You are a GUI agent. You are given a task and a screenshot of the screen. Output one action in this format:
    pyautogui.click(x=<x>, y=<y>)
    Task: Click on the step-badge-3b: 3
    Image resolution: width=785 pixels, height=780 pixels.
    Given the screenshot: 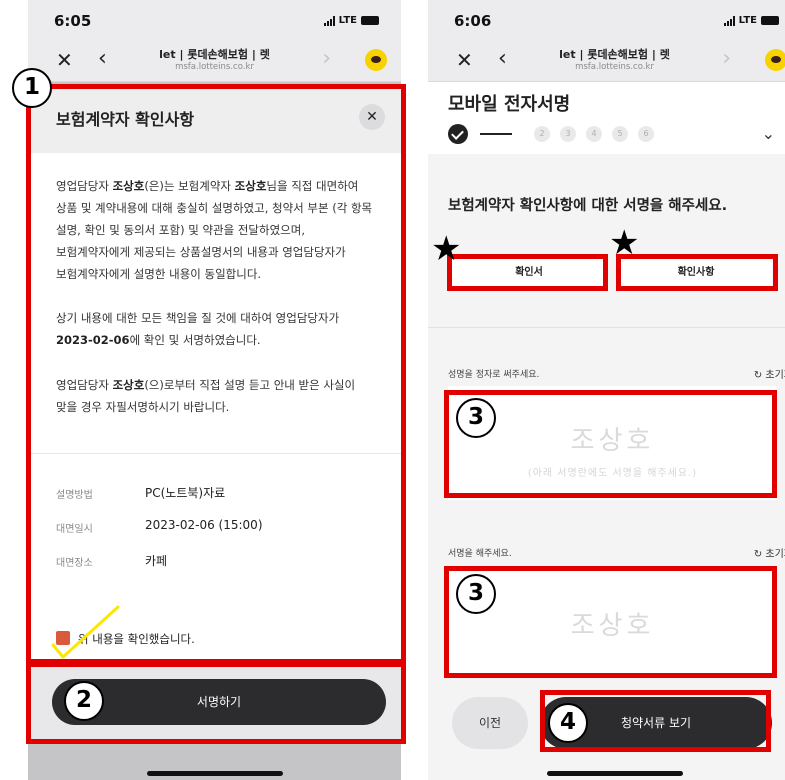 What is the action you would take?
    pyautogui.click(x=476, y=594)
    